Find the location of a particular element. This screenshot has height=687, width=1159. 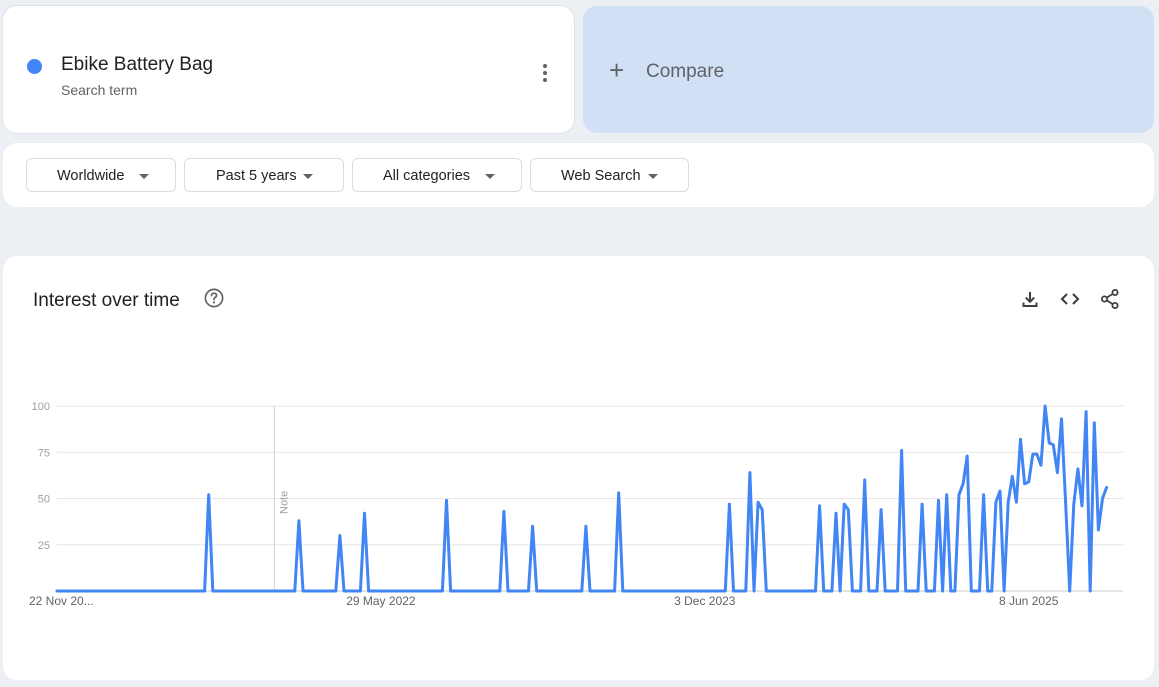

time-range-filter-label: Past 5 years is located at coordinates (256, 176).